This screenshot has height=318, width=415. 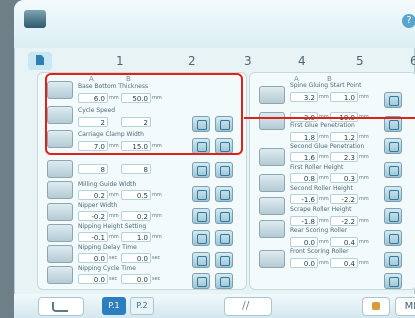 What do you see at coordinates (405, 306) in the screenshot?
I see `home-button: MP` at bounding box center [405, 306].